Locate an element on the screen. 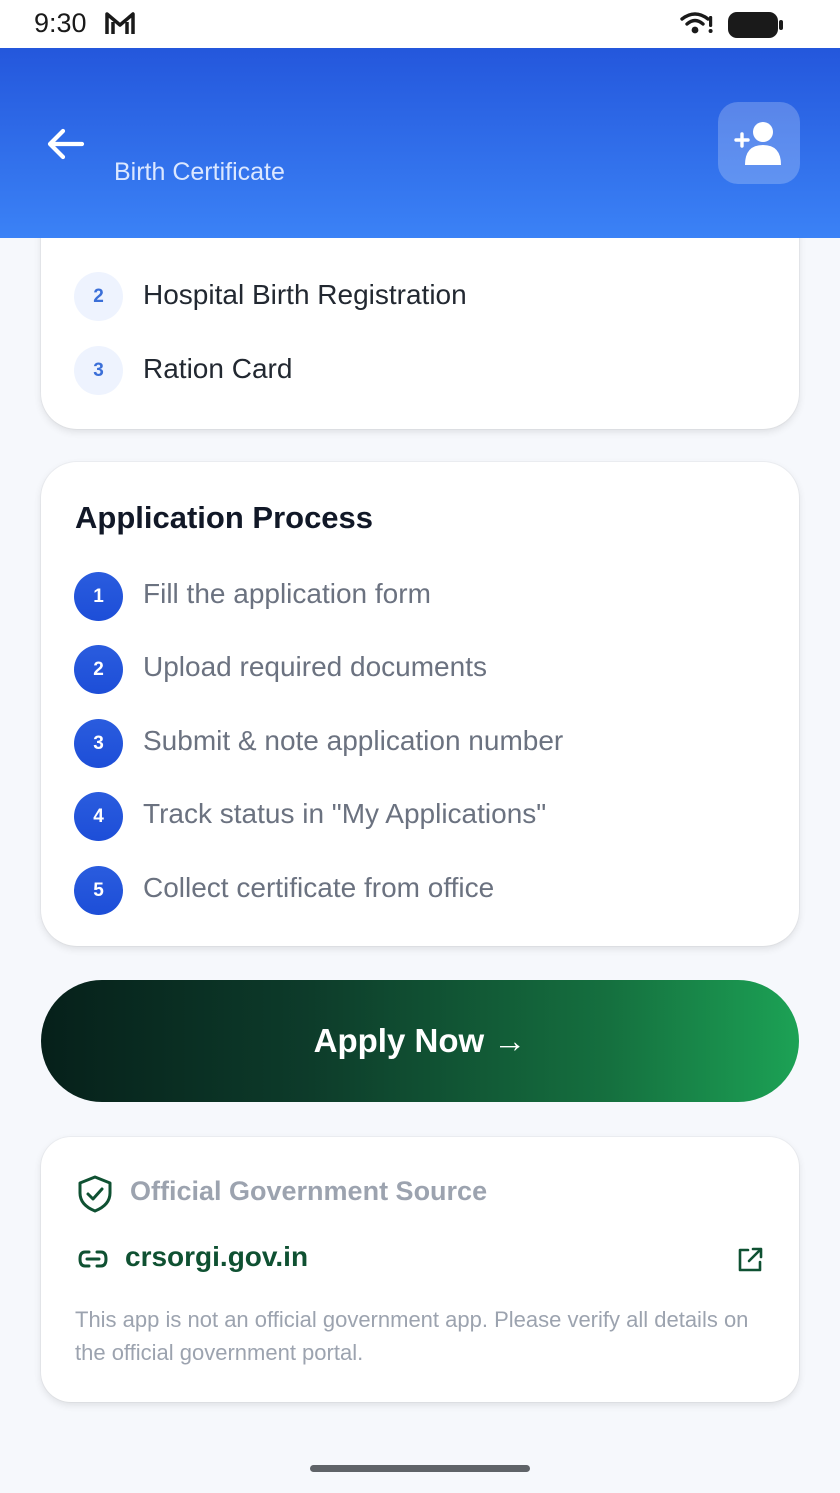 The image size is (840, 1493). status-time: 9:30 is located at coordinates (60, 23).